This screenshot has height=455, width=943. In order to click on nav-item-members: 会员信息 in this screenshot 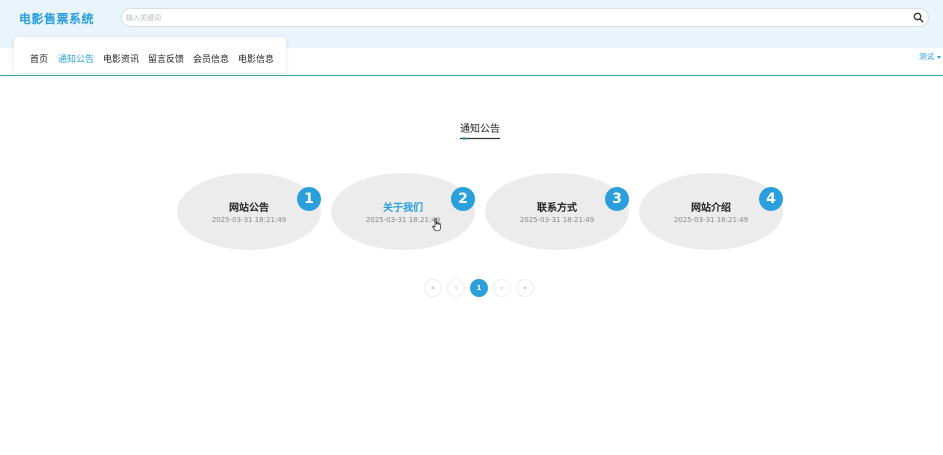, I will do `click(211, 58)`.